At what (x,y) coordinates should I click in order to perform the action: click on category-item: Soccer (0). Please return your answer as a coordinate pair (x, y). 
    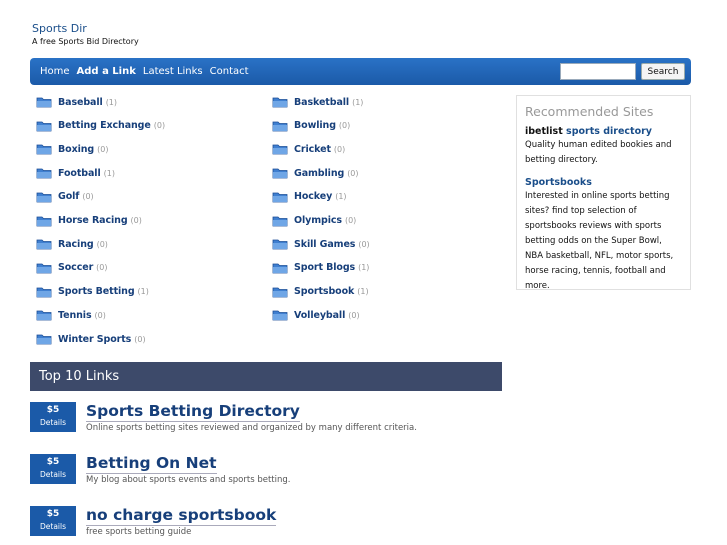
    Looking at the image, I should click on (72, 268).